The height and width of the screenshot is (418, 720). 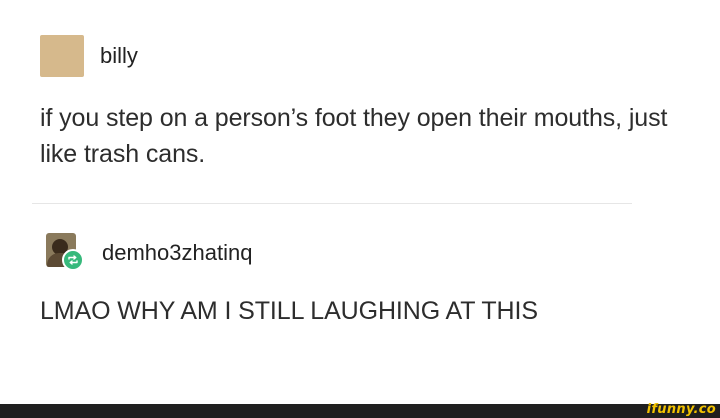 I want to click on username-link: demho3zhatinq, so click(x=177, y=253).